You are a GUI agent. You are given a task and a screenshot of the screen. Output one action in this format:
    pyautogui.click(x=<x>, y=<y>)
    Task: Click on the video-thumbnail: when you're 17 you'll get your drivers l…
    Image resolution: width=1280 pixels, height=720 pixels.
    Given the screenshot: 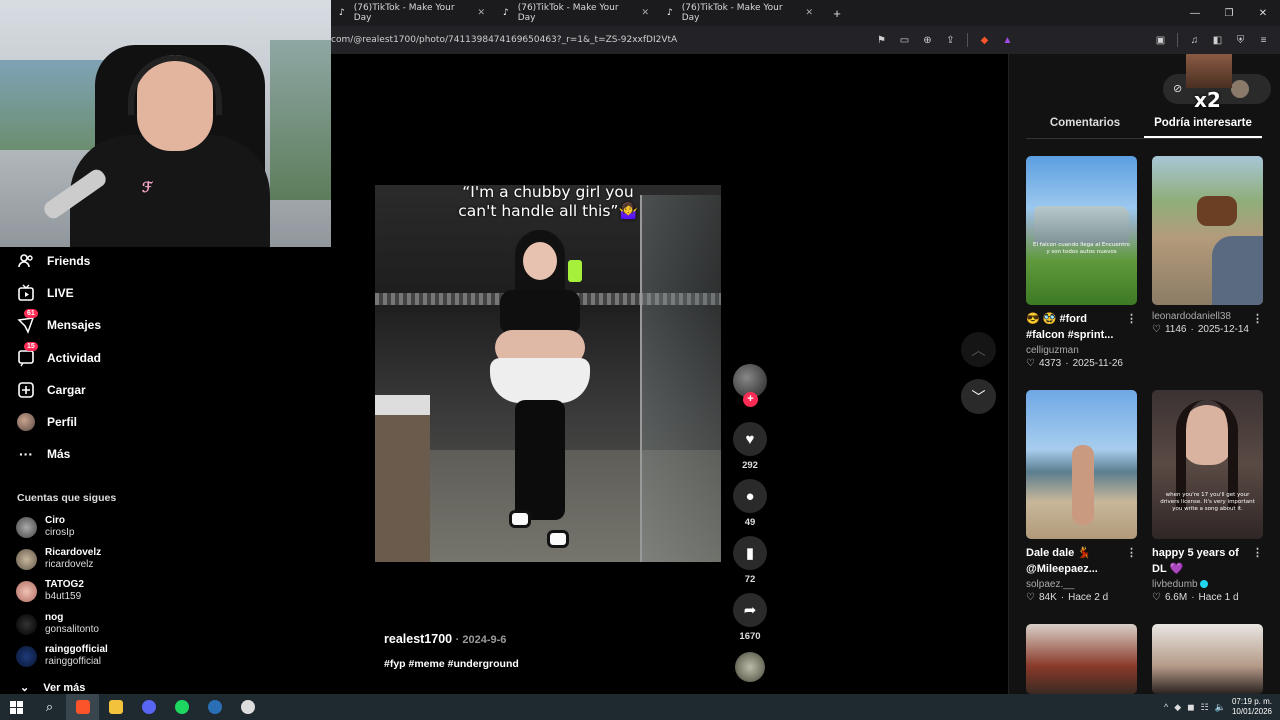 What is the action you would take?
    pyautogui.click(x=1207, y=464)
    